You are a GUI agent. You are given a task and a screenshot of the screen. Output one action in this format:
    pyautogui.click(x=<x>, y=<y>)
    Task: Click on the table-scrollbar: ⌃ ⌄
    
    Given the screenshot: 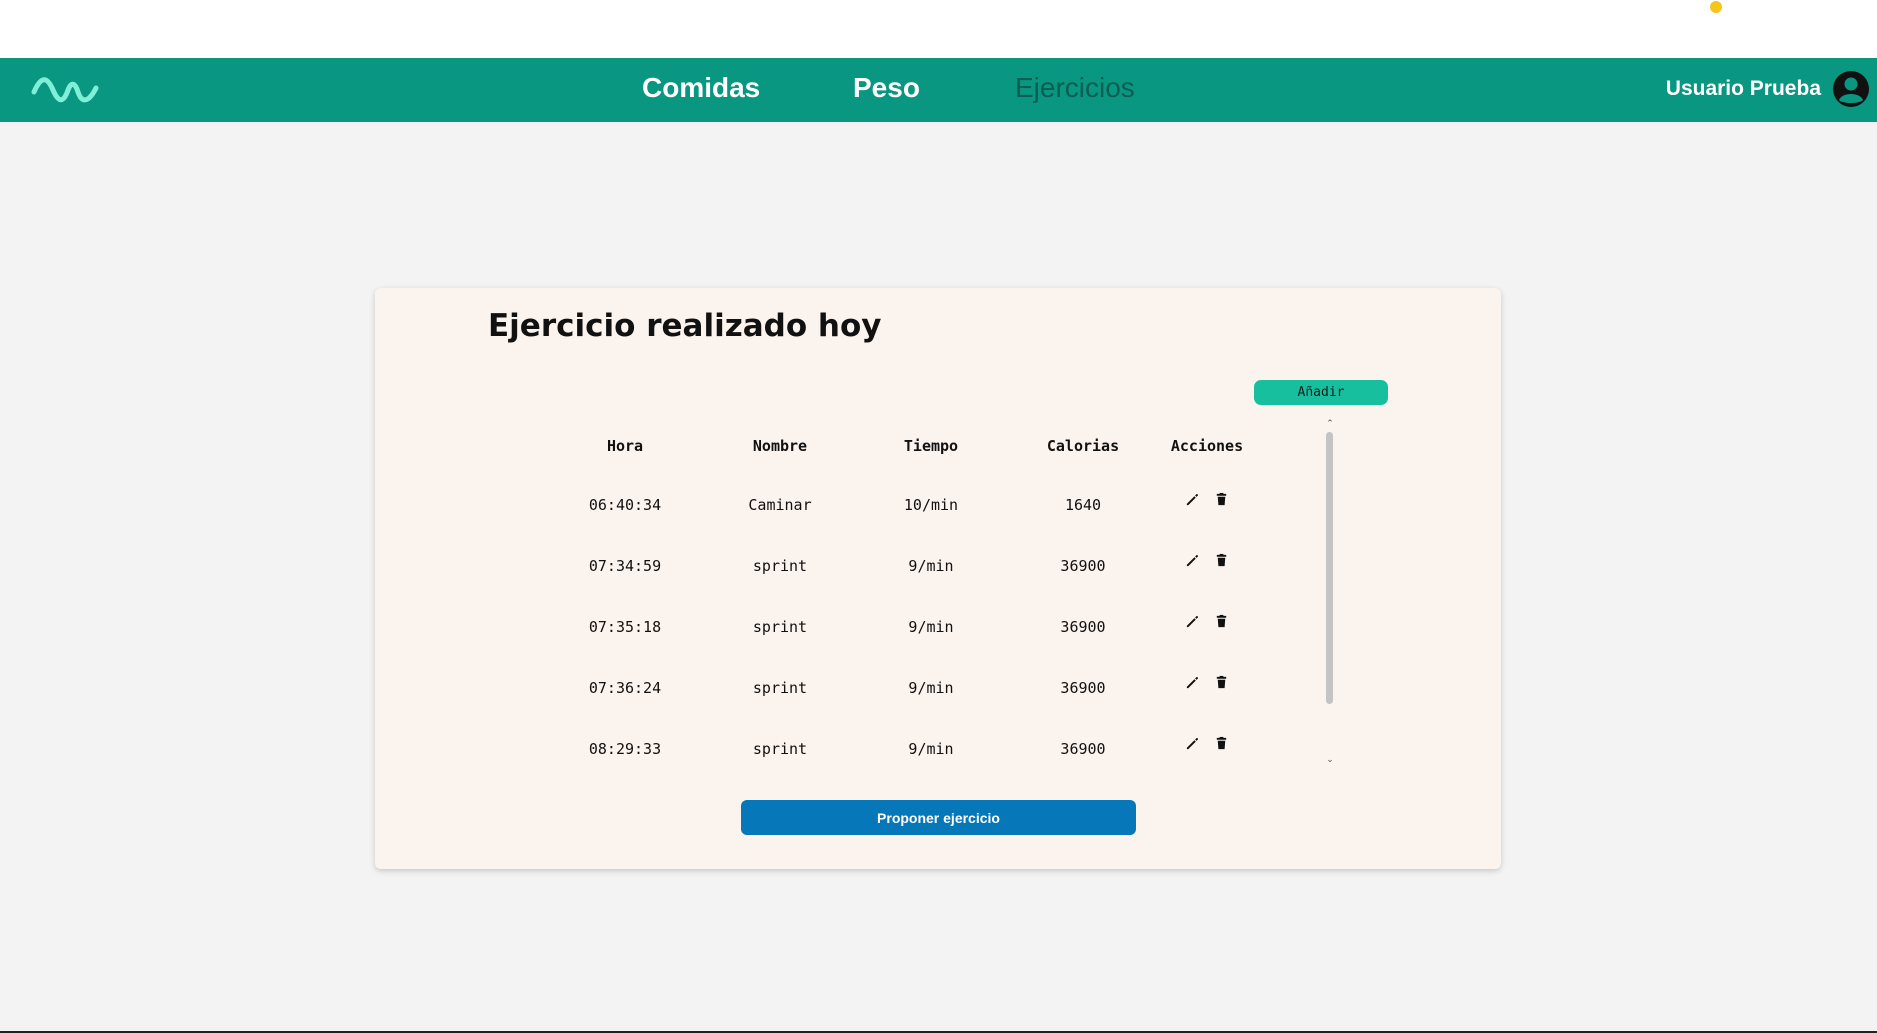 What is the action you would take?
    pyautogui.click(x=1330, y=592)
    